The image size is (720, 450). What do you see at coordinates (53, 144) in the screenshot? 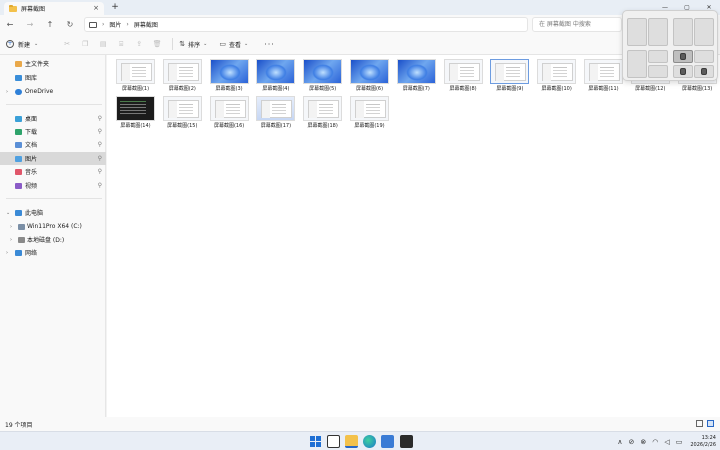
I see `sidebar-item-documents: 文档 ⚲` at bounding box center [53, 144].